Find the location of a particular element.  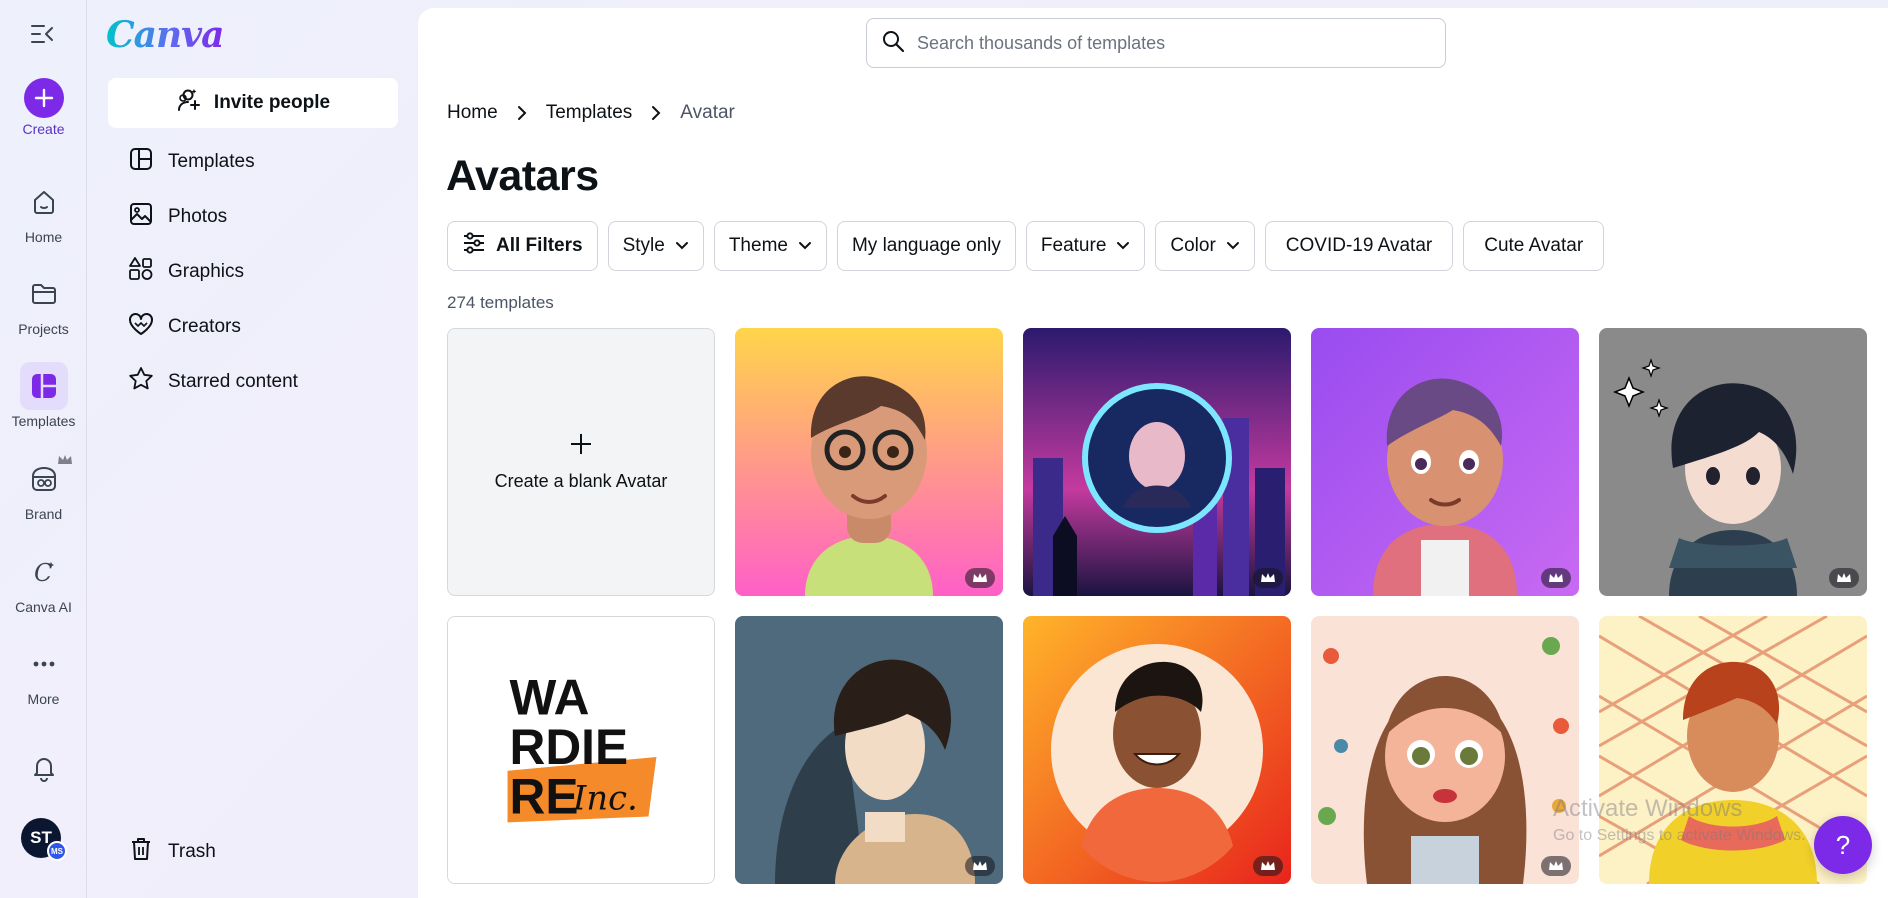

logo-script-text: Inc. is located at coordinates (605, 798).